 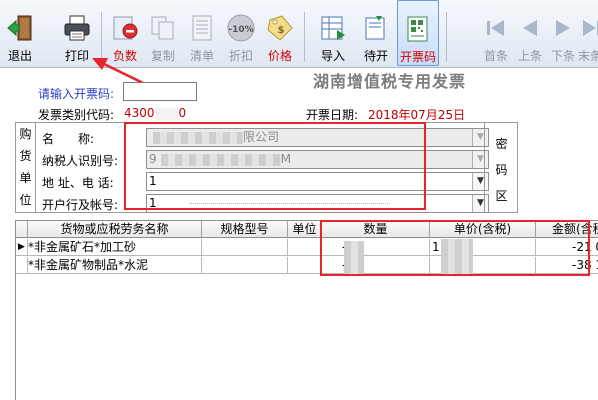 I want to click on buyer-tax-id-label: 纳税人识别号:, so click(x=80, y=161).